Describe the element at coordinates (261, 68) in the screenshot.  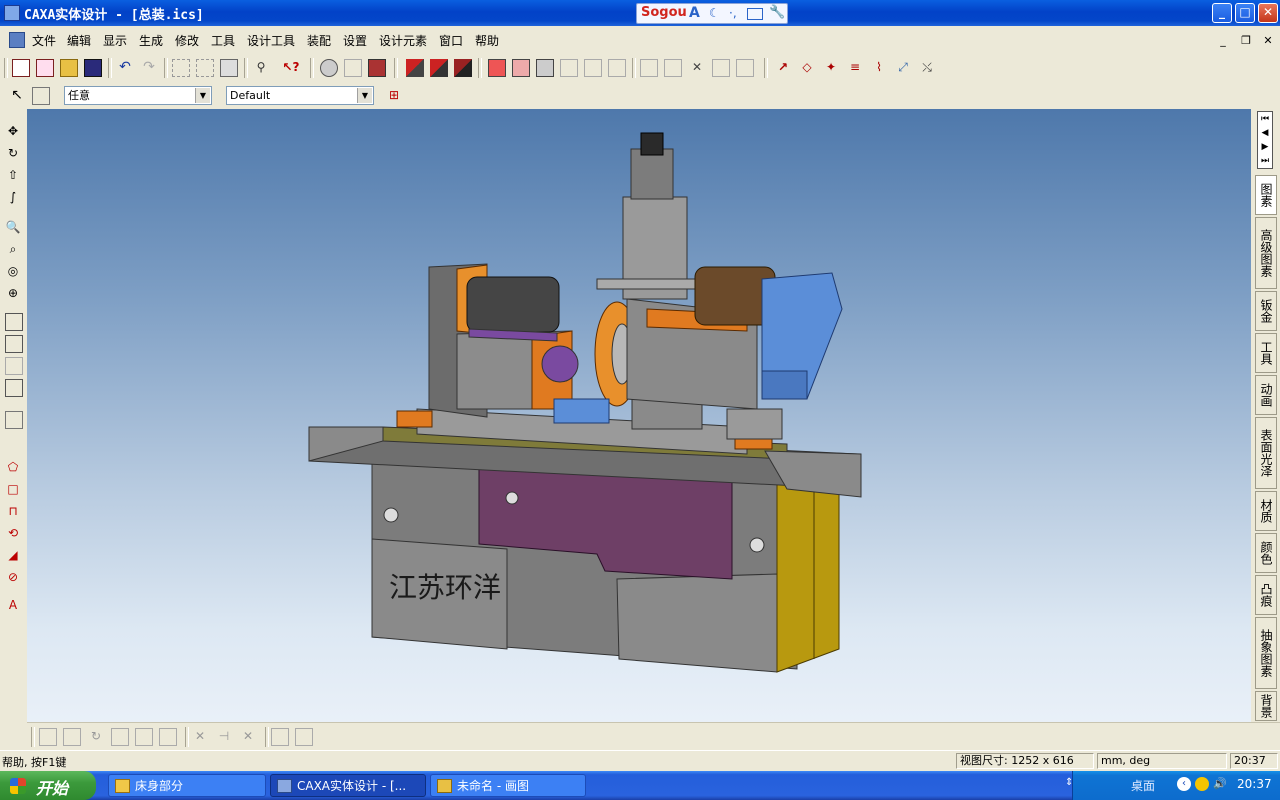
I see `find-icon: ⚲` at that location.